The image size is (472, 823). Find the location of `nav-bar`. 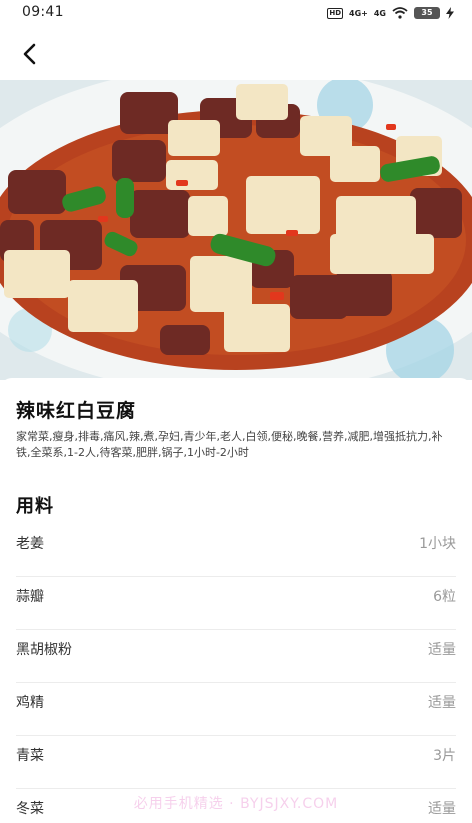

nav-bar is located at coordinates (236, 54).